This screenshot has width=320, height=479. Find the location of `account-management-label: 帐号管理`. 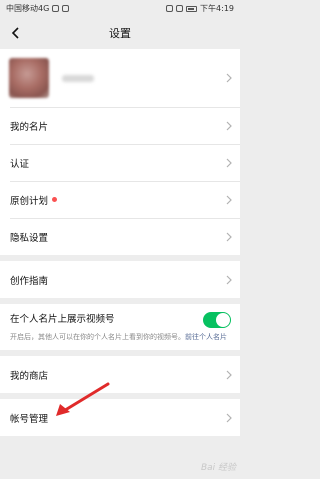

account-management-label: 帐号管理 is located at coordinates (29, 419).